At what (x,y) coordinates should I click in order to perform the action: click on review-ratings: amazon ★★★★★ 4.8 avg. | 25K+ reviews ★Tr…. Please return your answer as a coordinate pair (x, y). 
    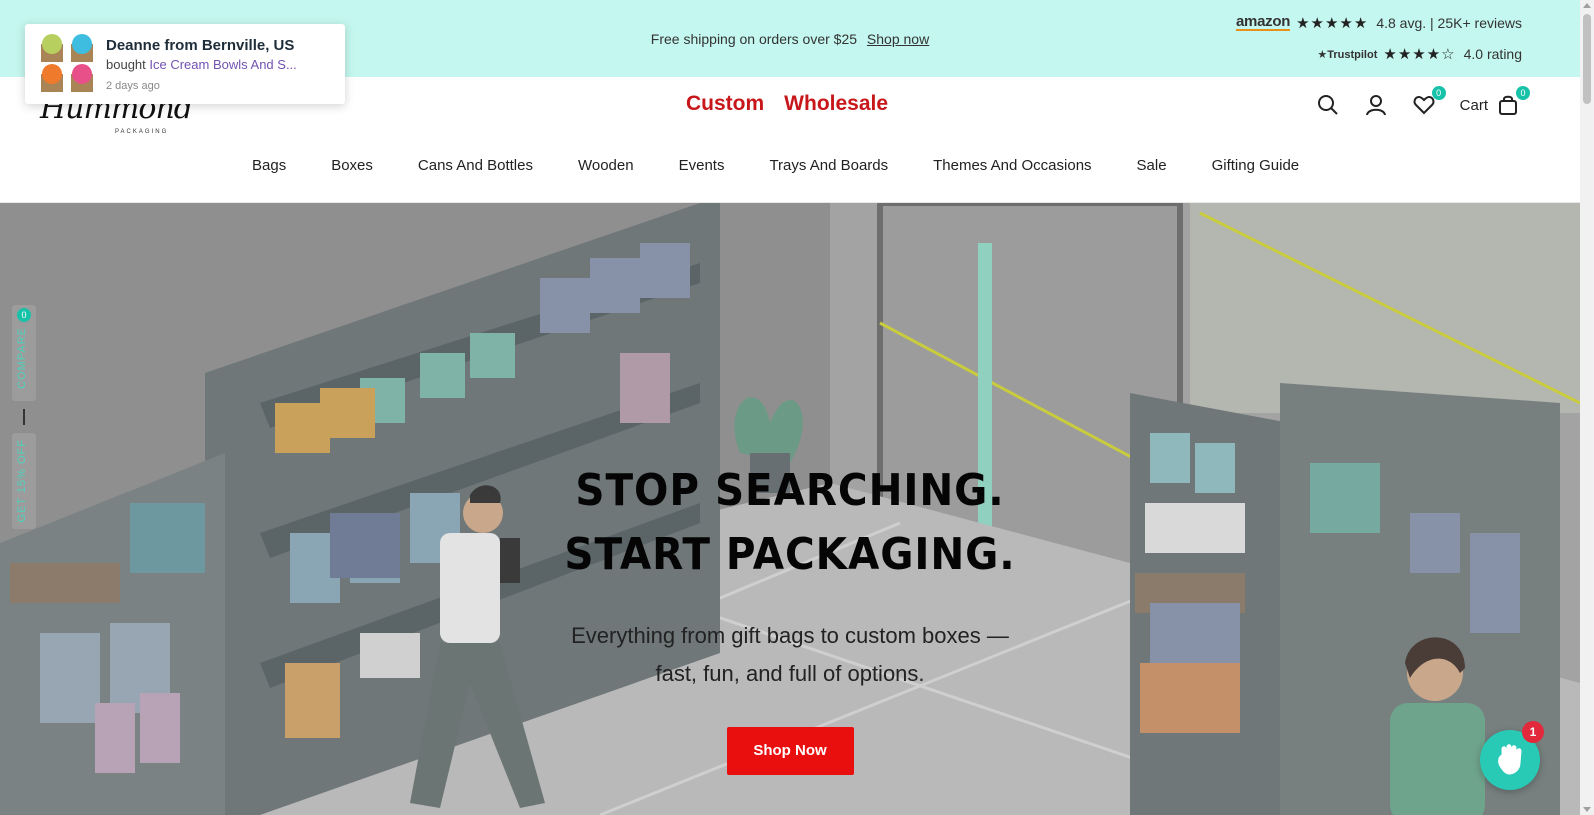
    Looking at the image, I should click on (1379, 45).